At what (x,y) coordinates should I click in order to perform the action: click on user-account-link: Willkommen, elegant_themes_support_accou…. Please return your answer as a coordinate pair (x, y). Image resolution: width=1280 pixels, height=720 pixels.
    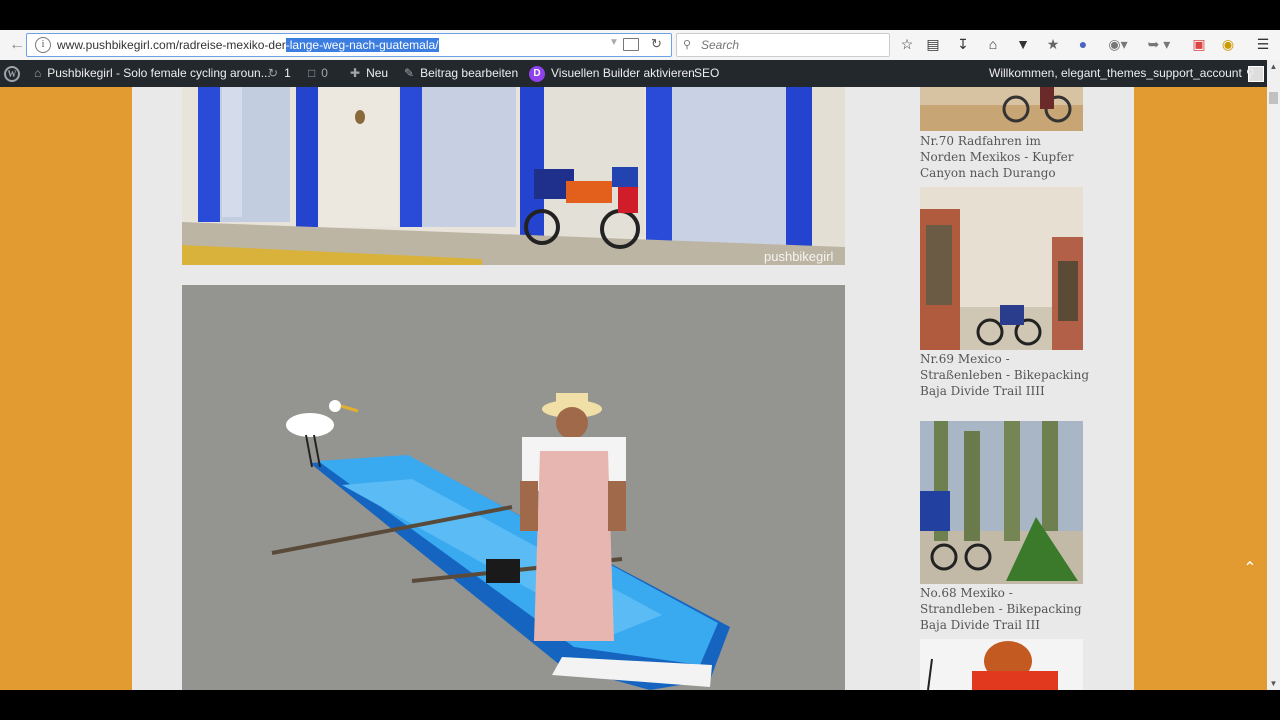
    Looking at the image, I should click on (1126, 73).